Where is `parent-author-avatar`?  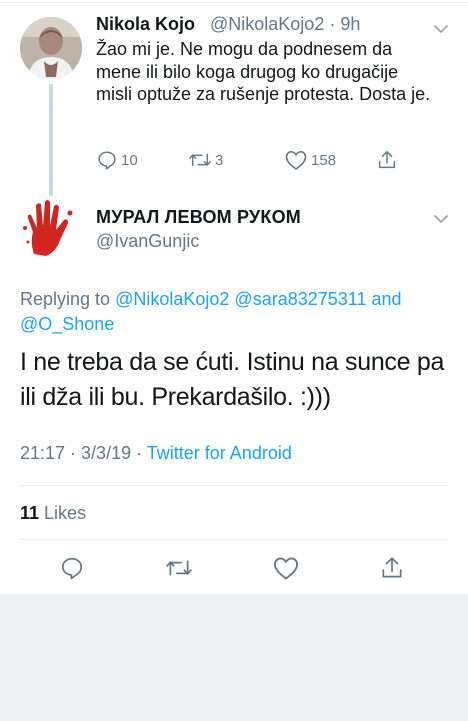
parent-author-avatar is located at coordinates (51, 48).